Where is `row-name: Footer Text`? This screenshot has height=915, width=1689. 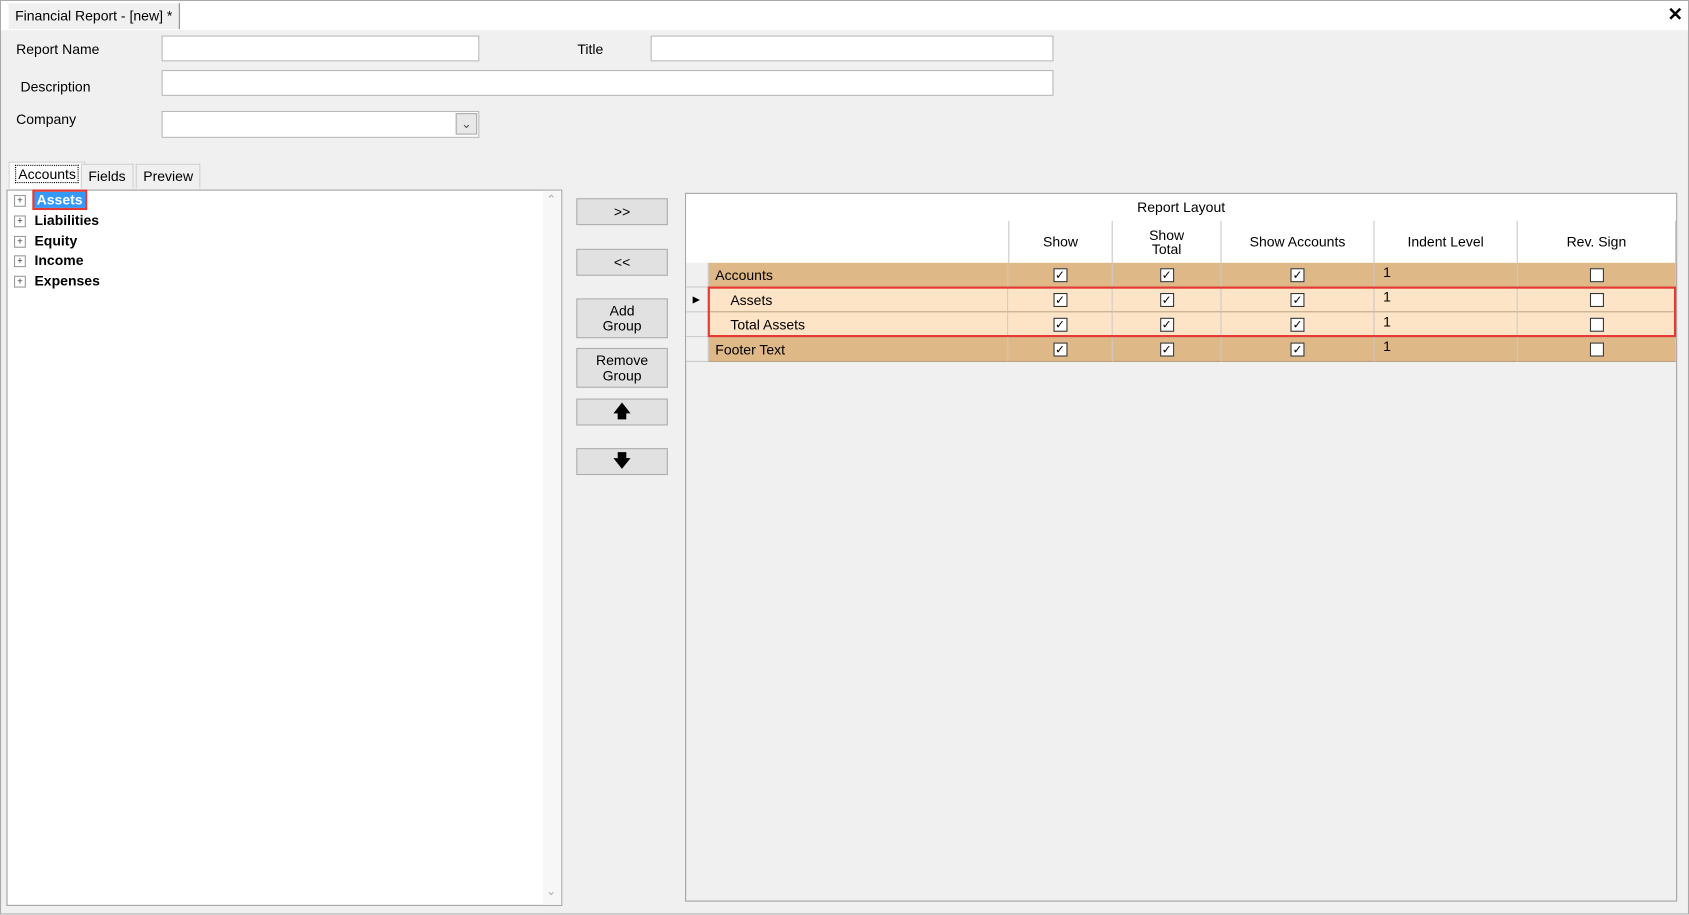
row-name: Footer Text is located at coordinates (858, 349).